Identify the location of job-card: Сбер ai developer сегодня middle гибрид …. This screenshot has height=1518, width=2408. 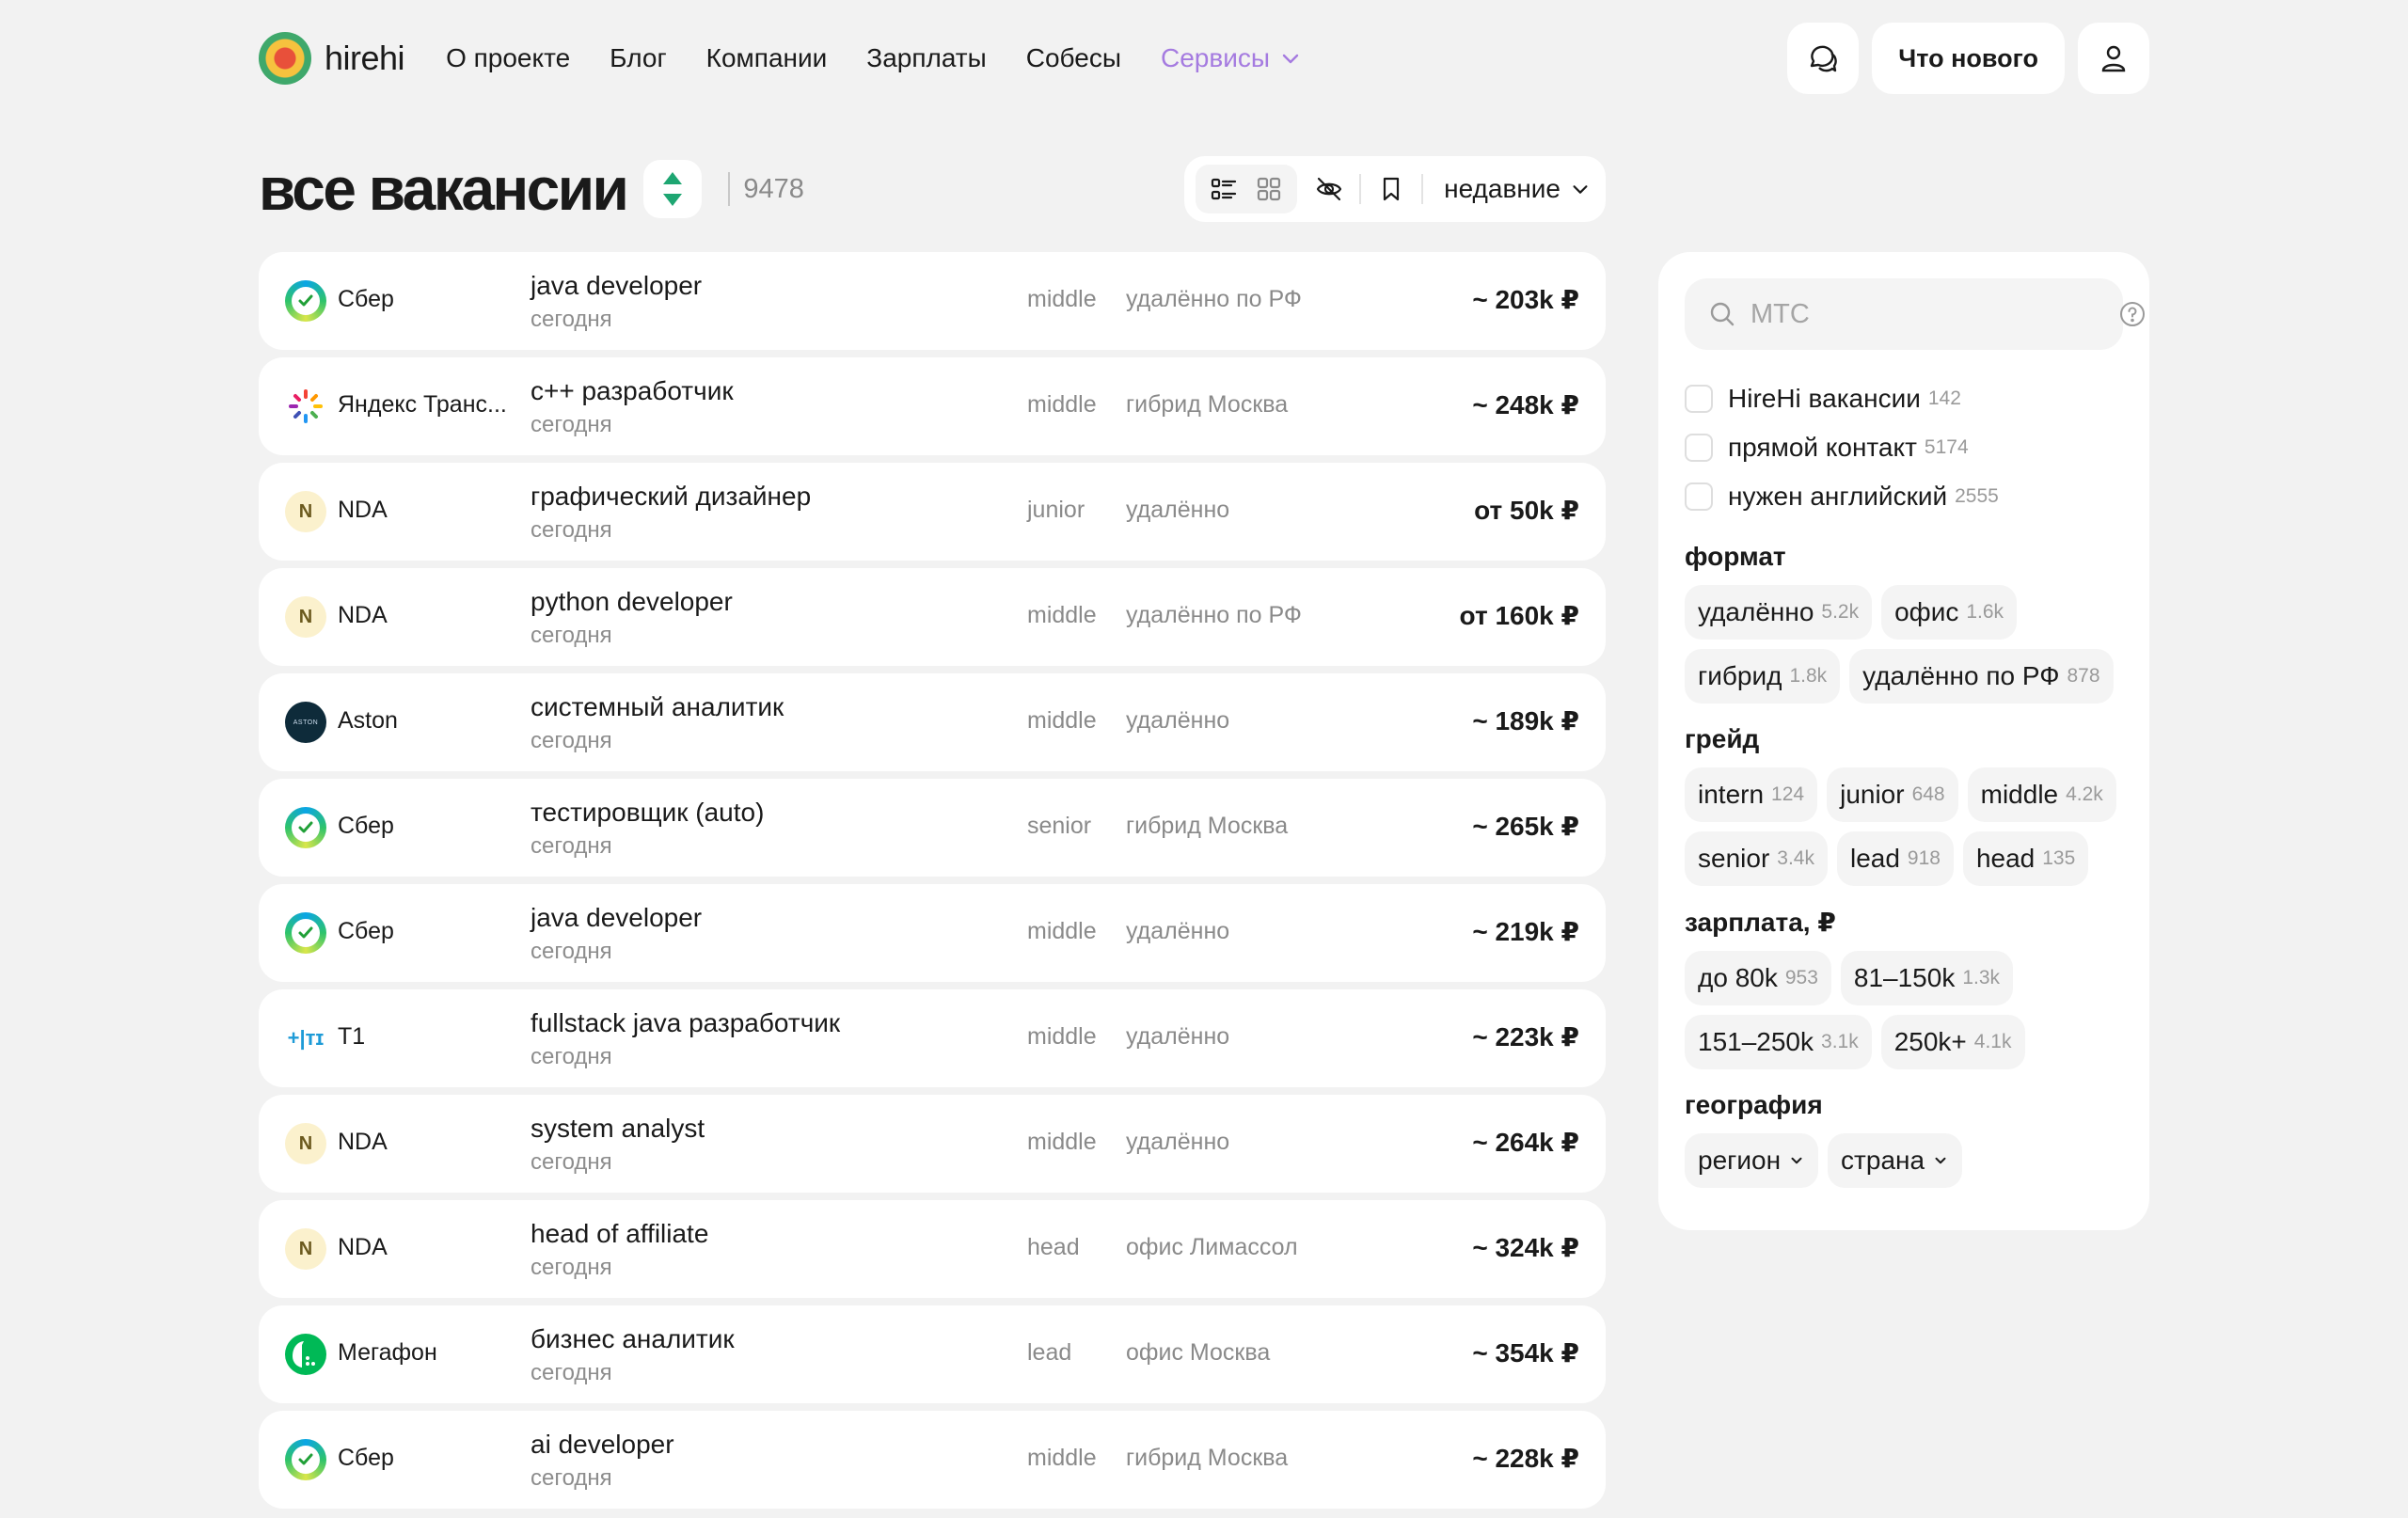
(933, 1460).